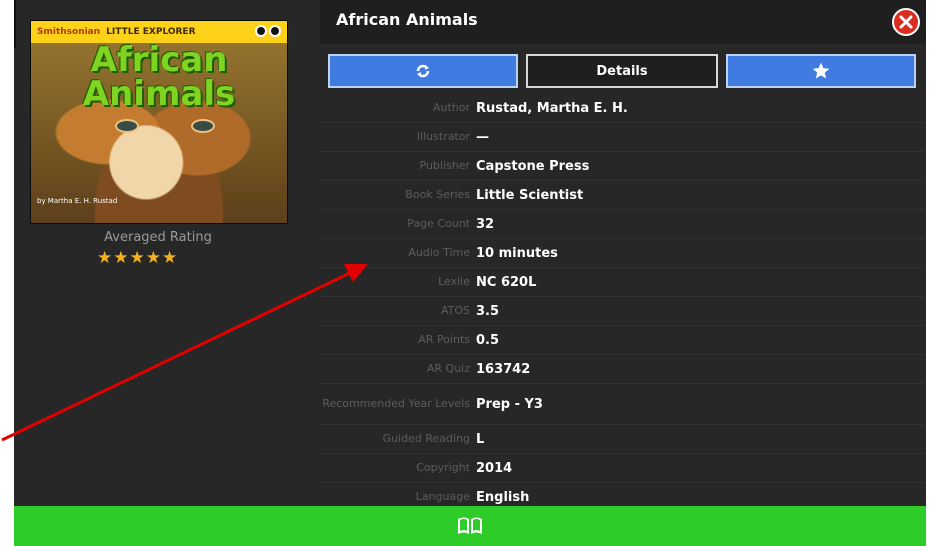 This screenshot has width=932, height=546. I want to click on cover-brand: Smithsonian, so click(69, 32).